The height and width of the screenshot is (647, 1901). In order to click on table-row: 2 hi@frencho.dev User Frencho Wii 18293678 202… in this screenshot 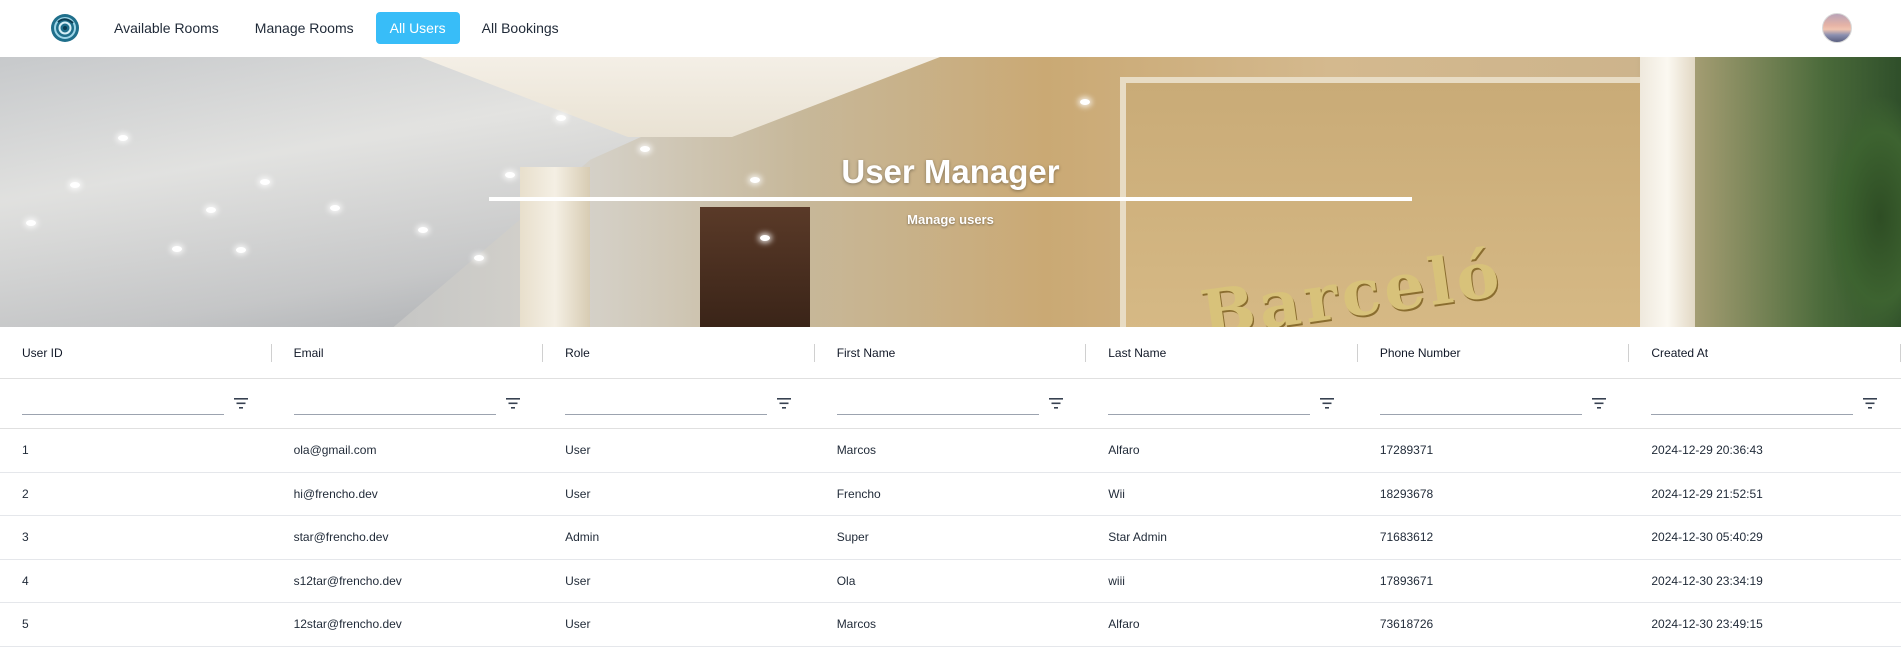, I will do `click(950, 494)`.